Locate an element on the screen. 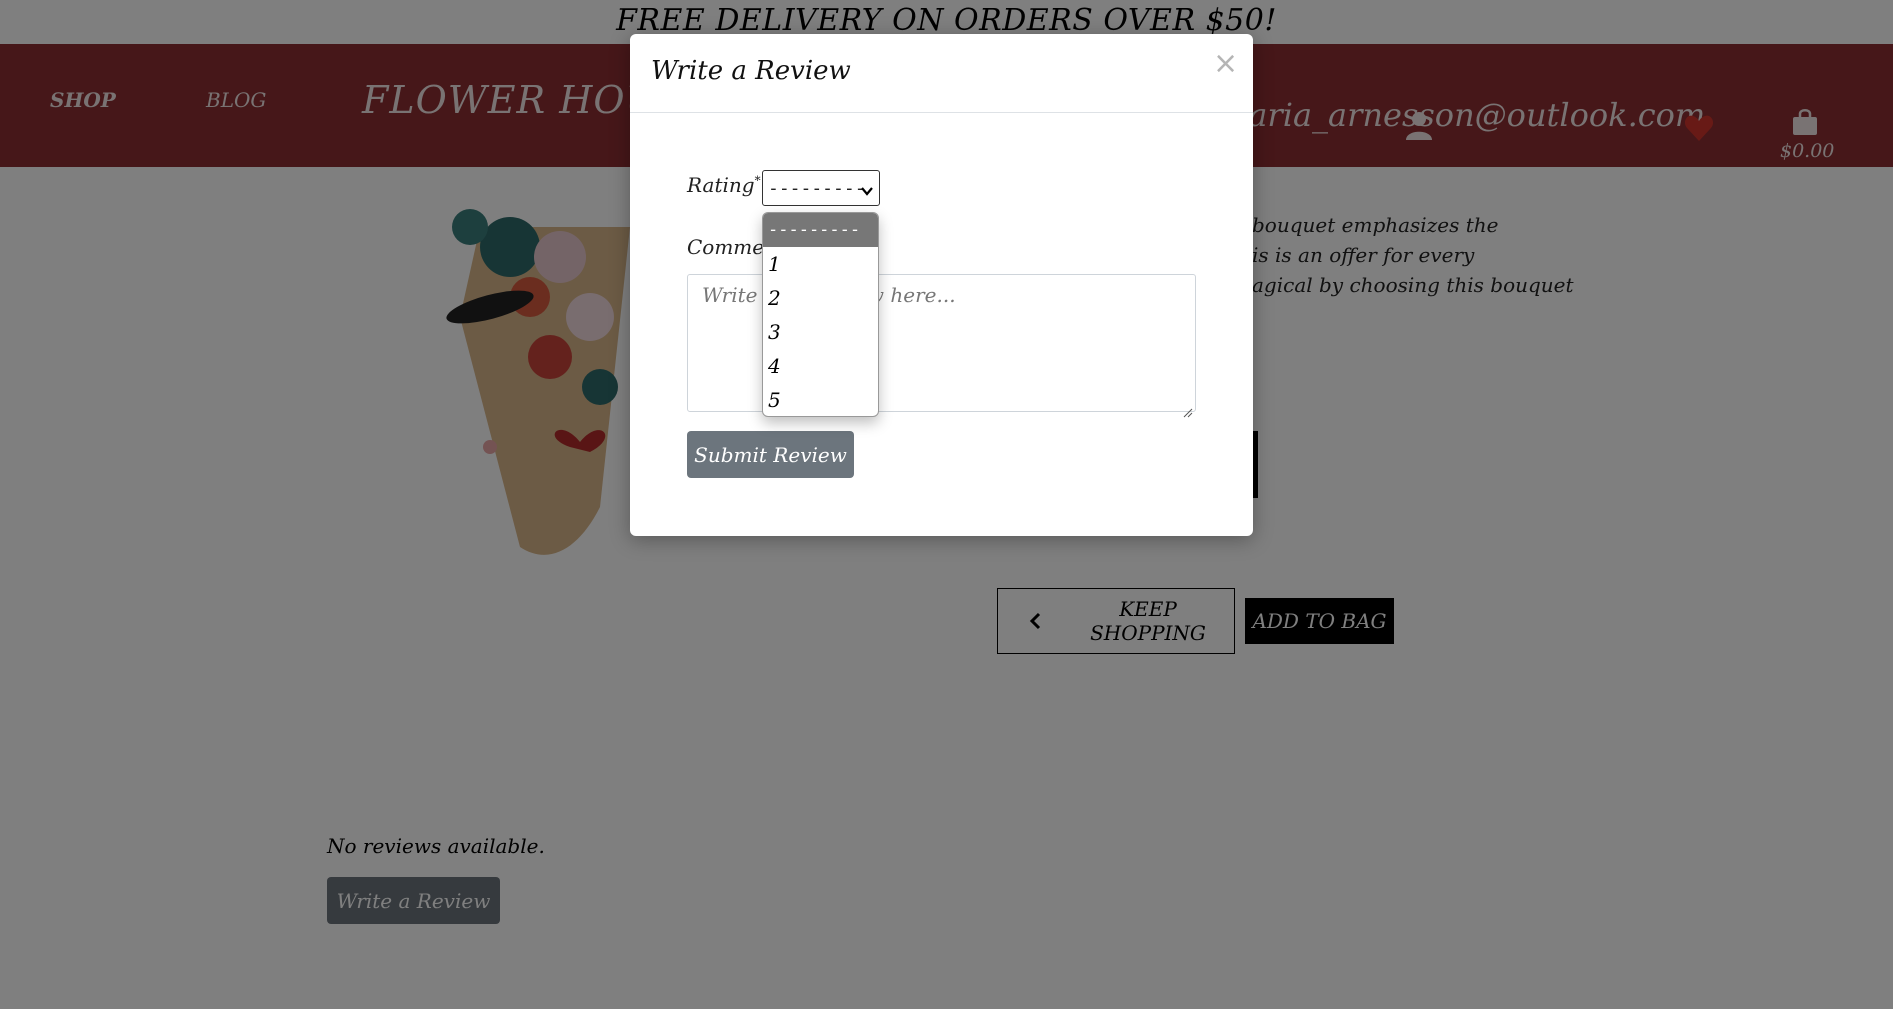 This screenshot has height=1009, width=1893. rating-select: --------- is located at coordinates (821, 188).